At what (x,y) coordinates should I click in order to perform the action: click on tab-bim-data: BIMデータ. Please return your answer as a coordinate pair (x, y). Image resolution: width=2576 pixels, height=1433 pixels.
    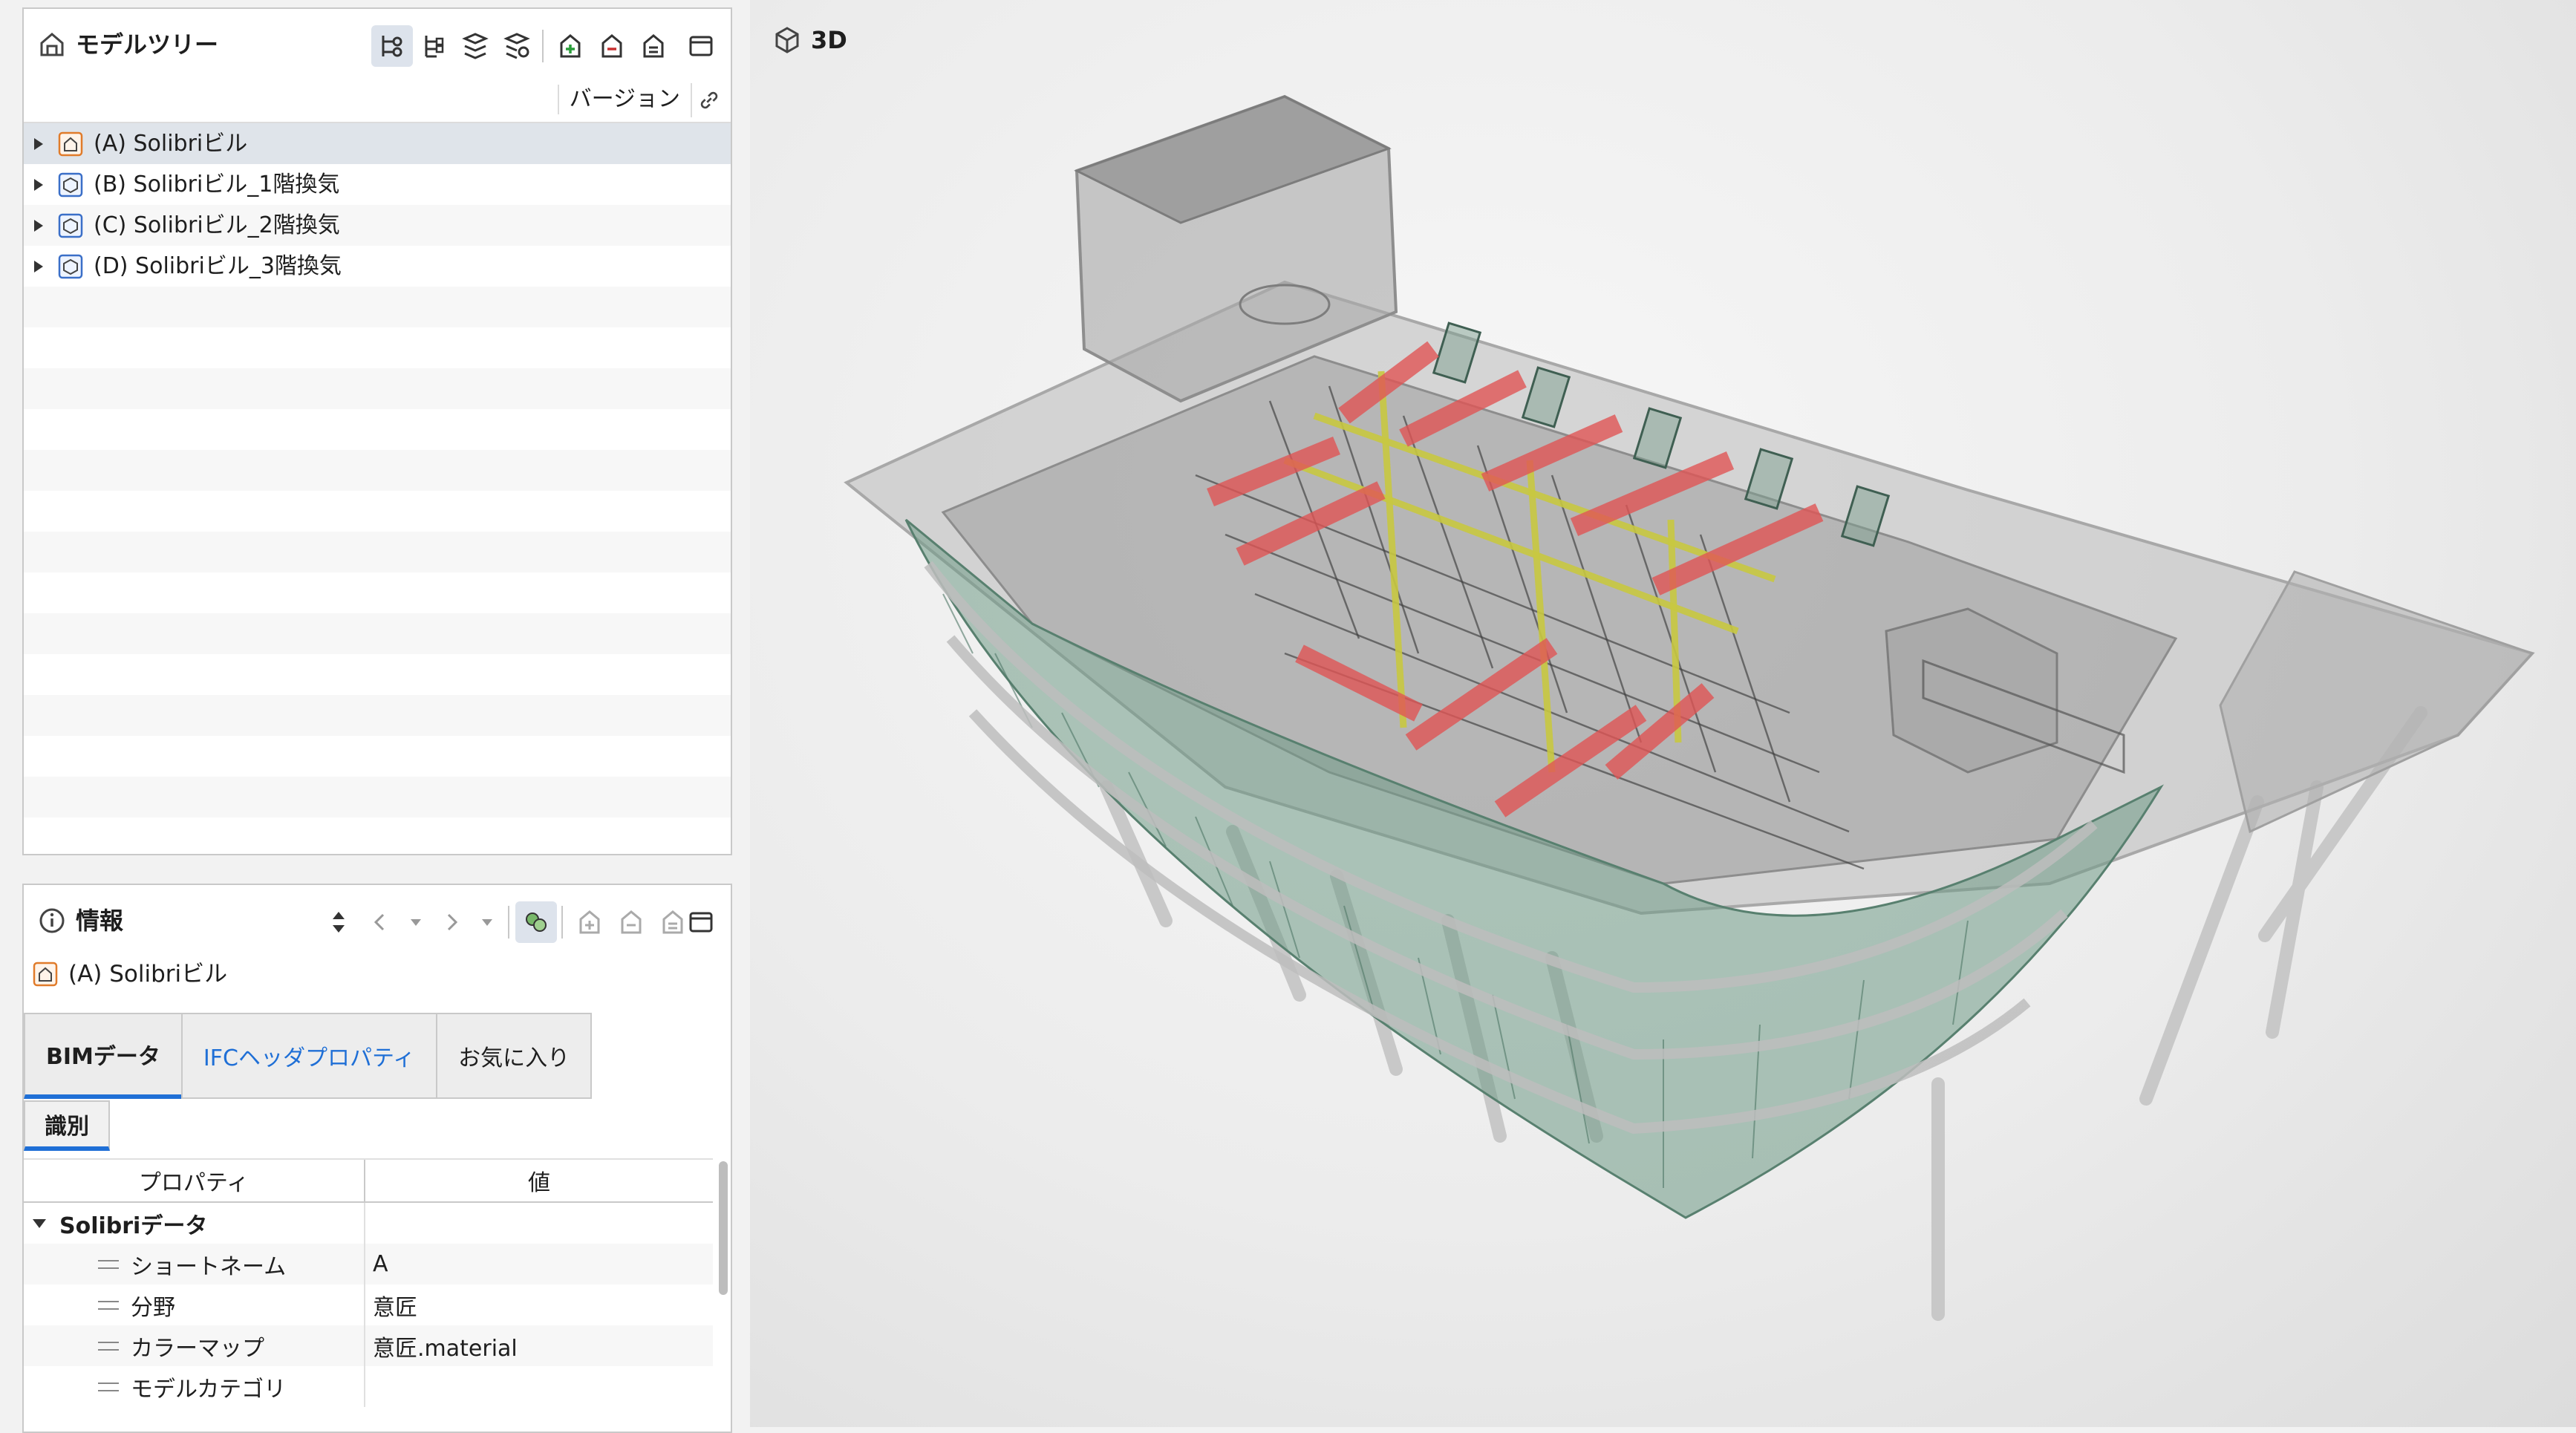
    Looking at the image, I should click on (103, 1056).